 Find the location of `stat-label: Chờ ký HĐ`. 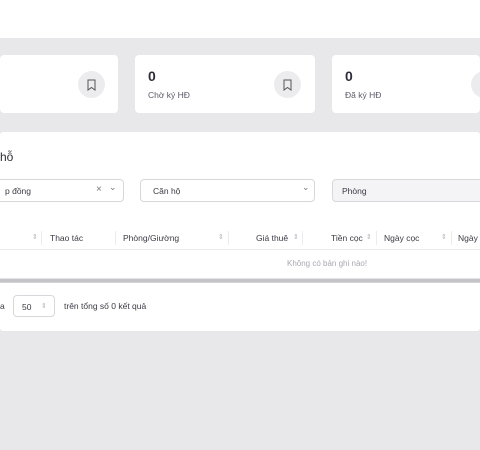

stat-label: Chờ ký HĐ is located at coordinates (169, 95).